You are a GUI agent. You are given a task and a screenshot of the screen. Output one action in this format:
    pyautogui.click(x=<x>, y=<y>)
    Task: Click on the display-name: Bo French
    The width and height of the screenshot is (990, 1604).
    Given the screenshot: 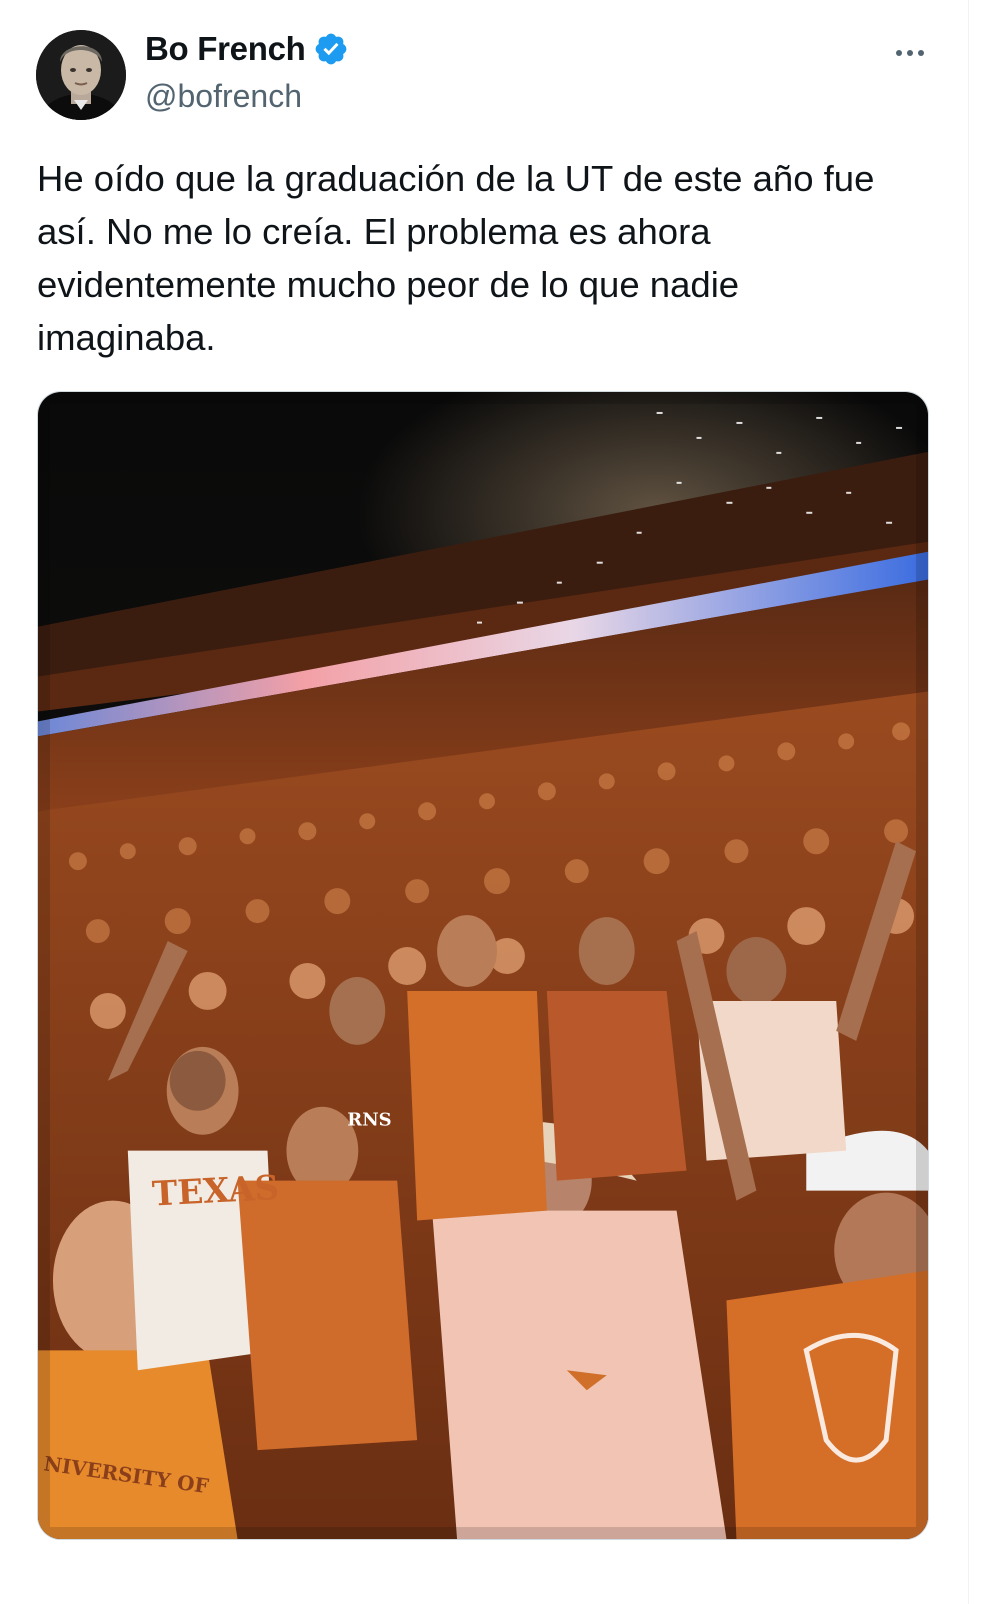 What is the action you would take?
    pyautogui.click(x=225, y=49)
    